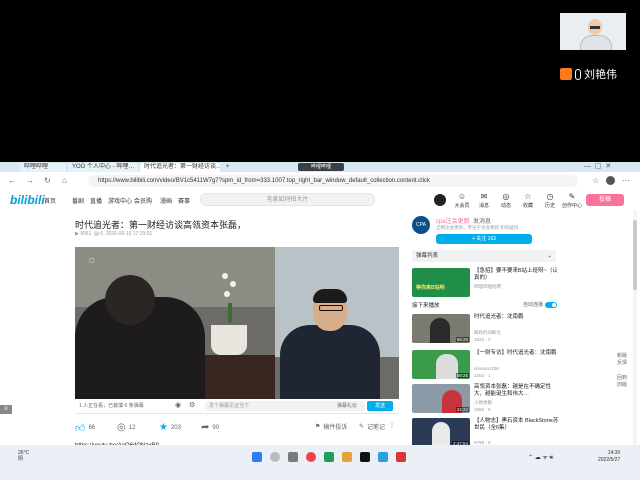 This screenshot has width=640, height=480. I want to click on play-count-icon: ▶, so click(77, 234).